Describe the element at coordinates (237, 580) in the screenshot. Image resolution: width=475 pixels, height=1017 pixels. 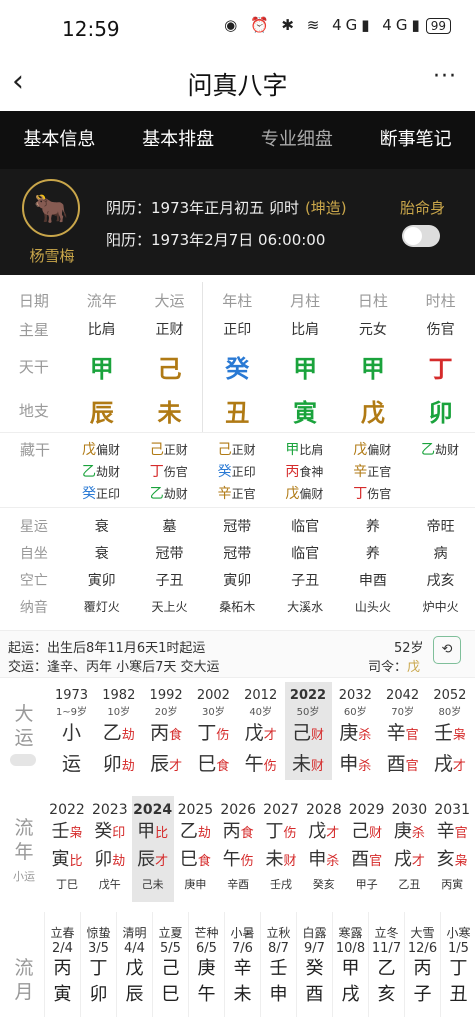
I see `xingyun-cell: 寅卯` at that location.